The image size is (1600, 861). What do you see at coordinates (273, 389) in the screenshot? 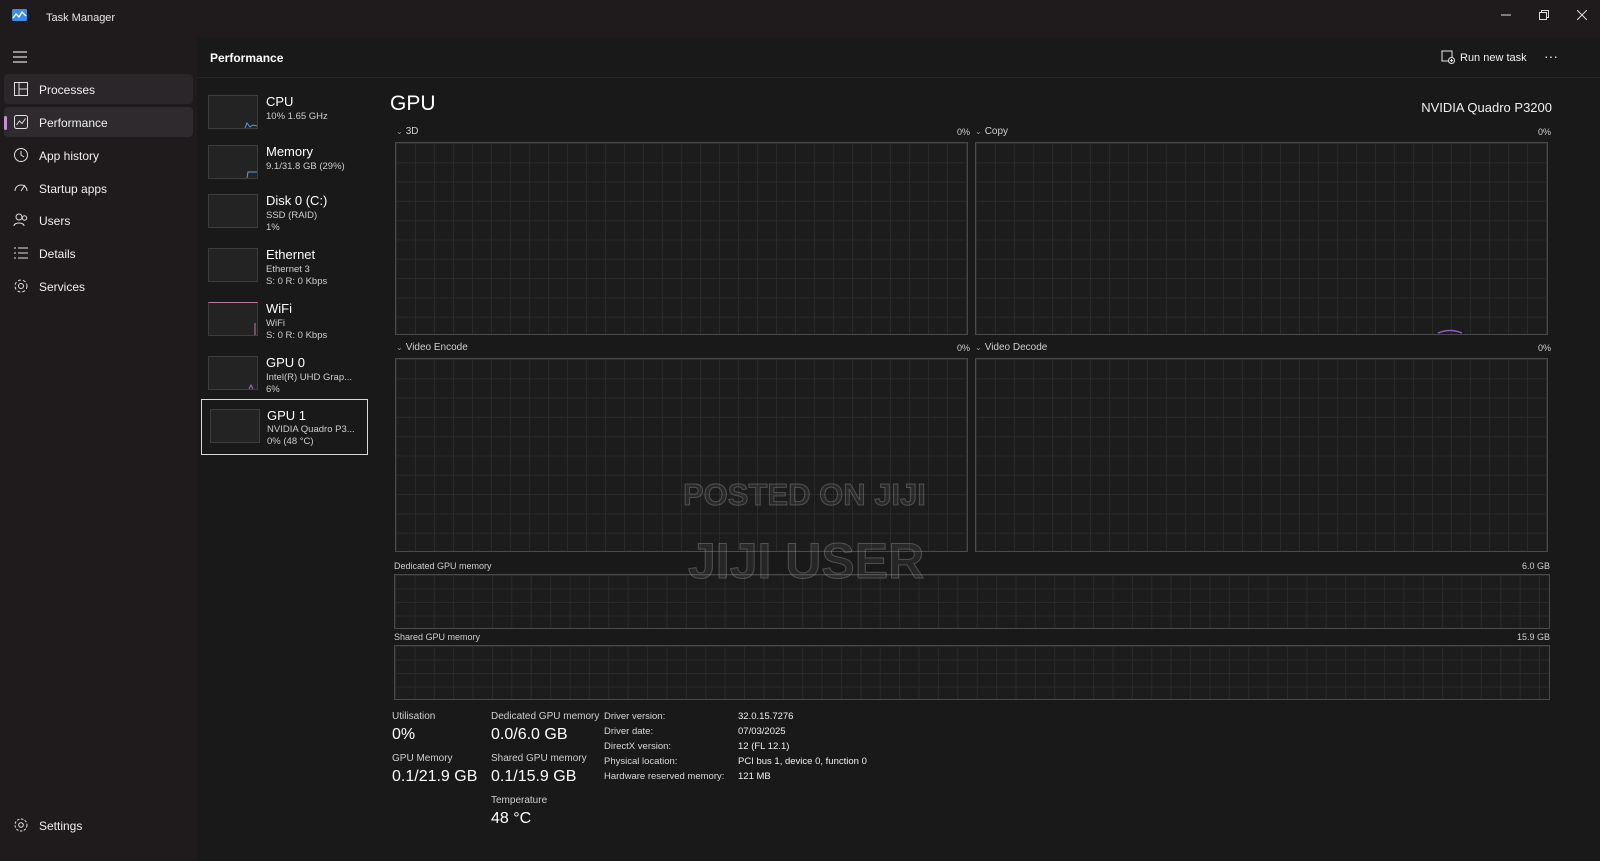
I see `device-detail: 6%` at bounding box center [273, 389].